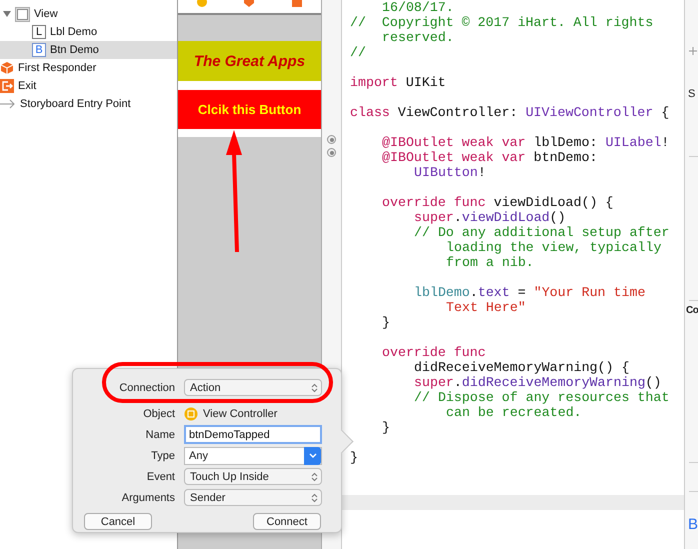 The height and width of the screenshot is (549, 698). I want to click on code-line: class ViewController: UIViewController {, so click(510, 112).